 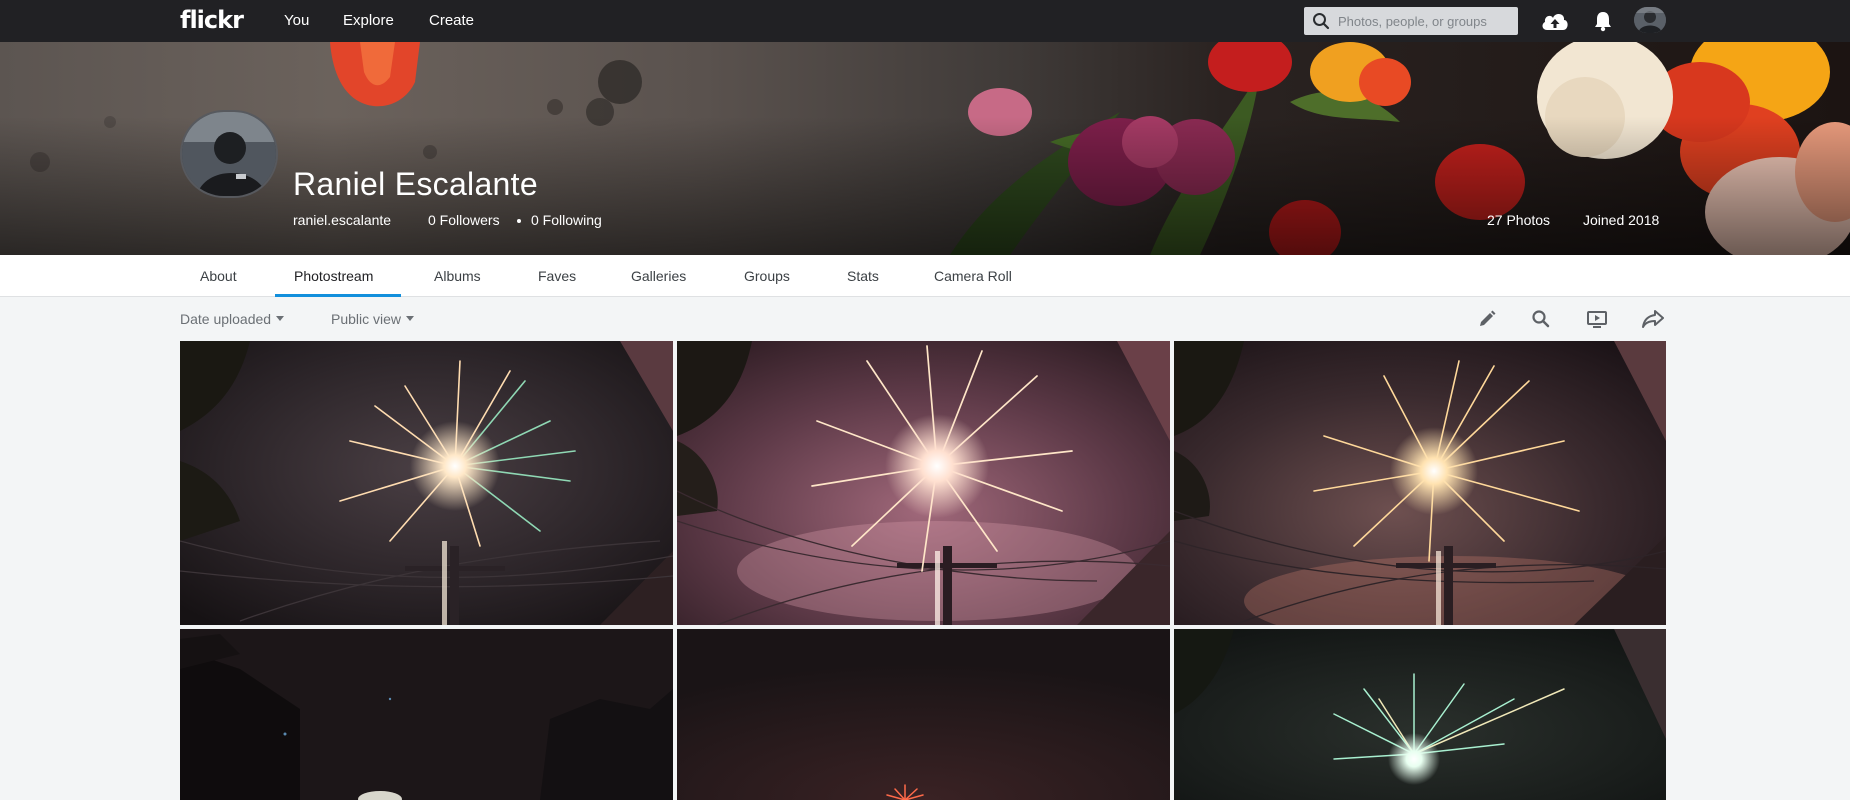 I want to click on tab-photostream: Photostream, so click(x=333, y=276).